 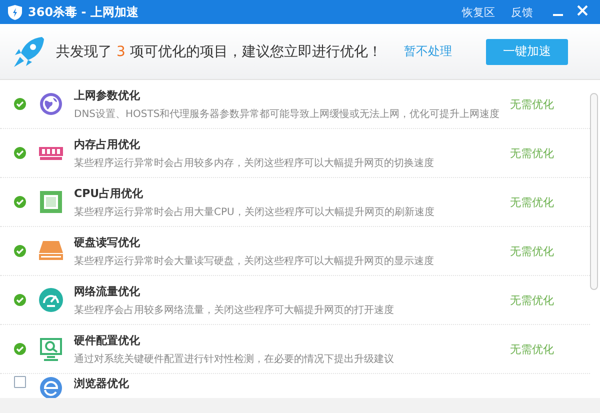 I want to click on speed-up-button: 一键加速, so click(x=527, y=51).